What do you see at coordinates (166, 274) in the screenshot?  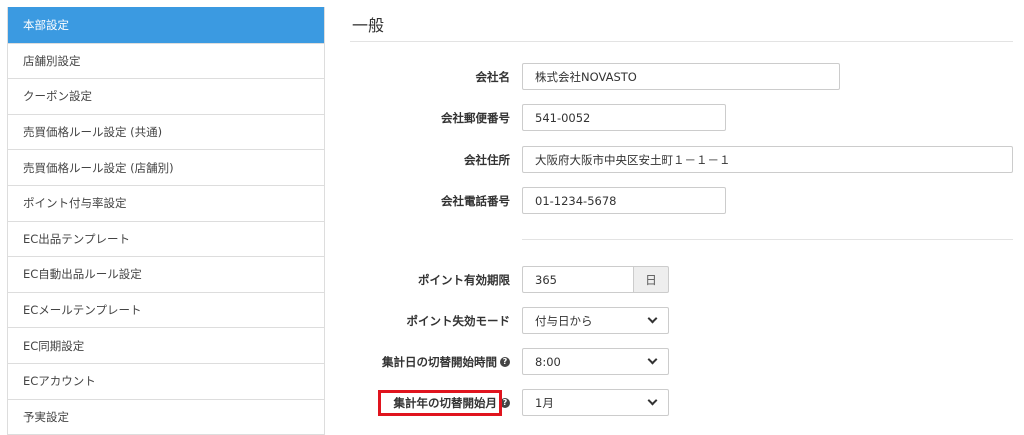 I see `sidebar-item-ec-auto-rule: EC自動出品ルール設定` at bounding box center [166, 274].